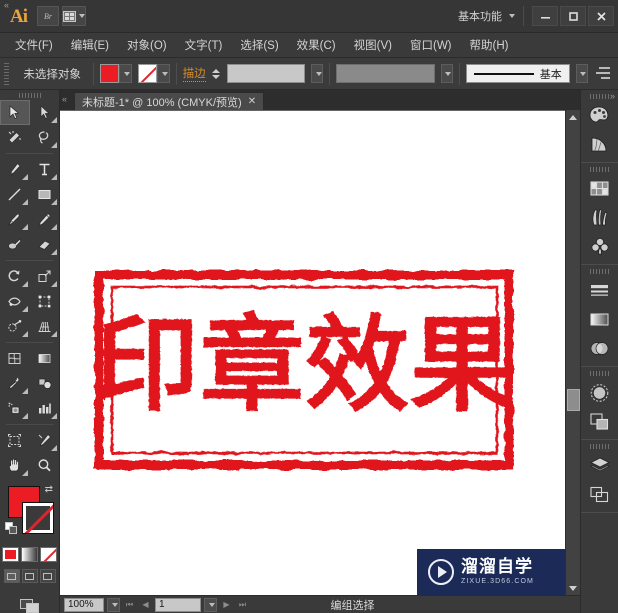  What do you see at coordinates (581, 73) in the screenshot?
I see `brush-definition-dropdown-button` at bounding box center [581, 73].